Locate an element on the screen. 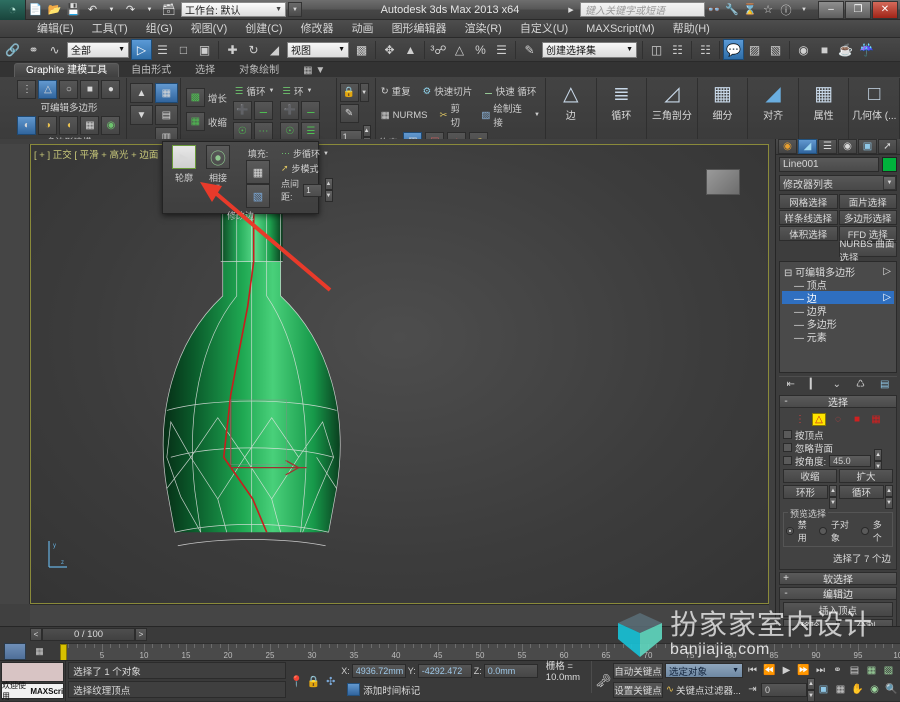 This screenshot has height=702, width=900. time-config-icon: ▤ is located at coordinates (854, 671).